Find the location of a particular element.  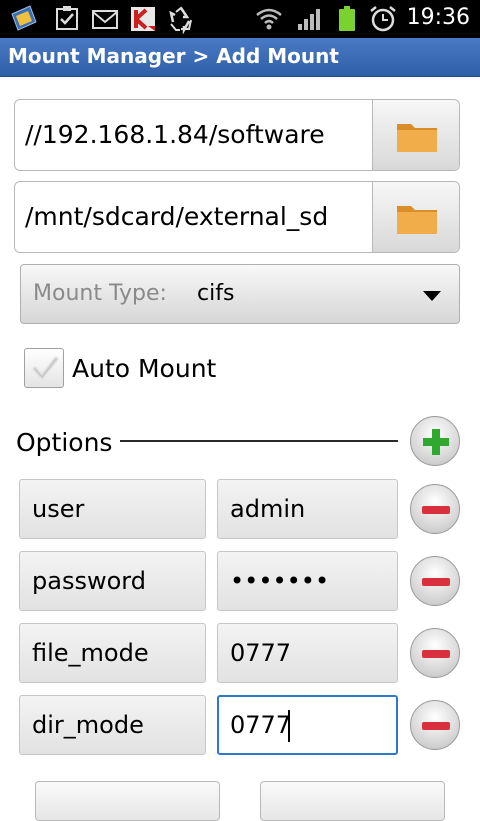

source-path-field: //192.168.1.84/software is located at coordinates (175, 134).